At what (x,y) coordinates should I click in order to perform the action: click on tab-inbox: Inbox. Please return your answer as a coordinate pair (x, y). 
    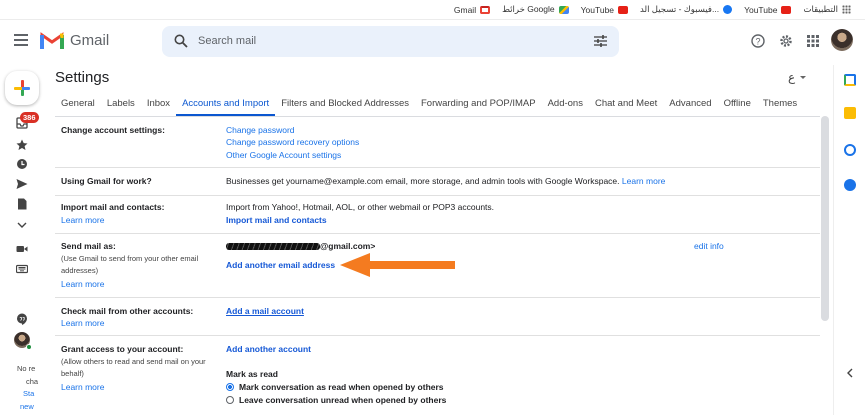
    Looking at the image, I should click on (158, 105).